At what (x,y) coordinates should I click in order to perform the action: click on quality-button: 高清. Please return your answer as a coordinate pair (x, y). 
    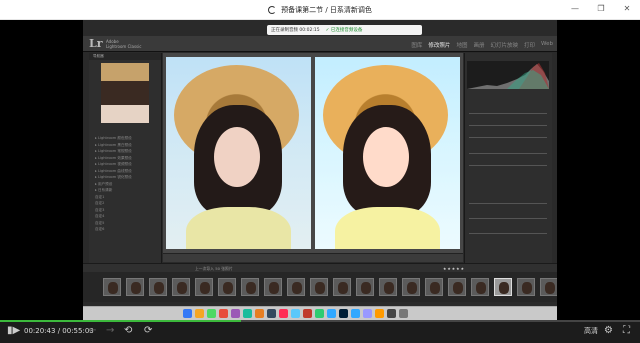
    Looking at the image, I should click on (591, 331).